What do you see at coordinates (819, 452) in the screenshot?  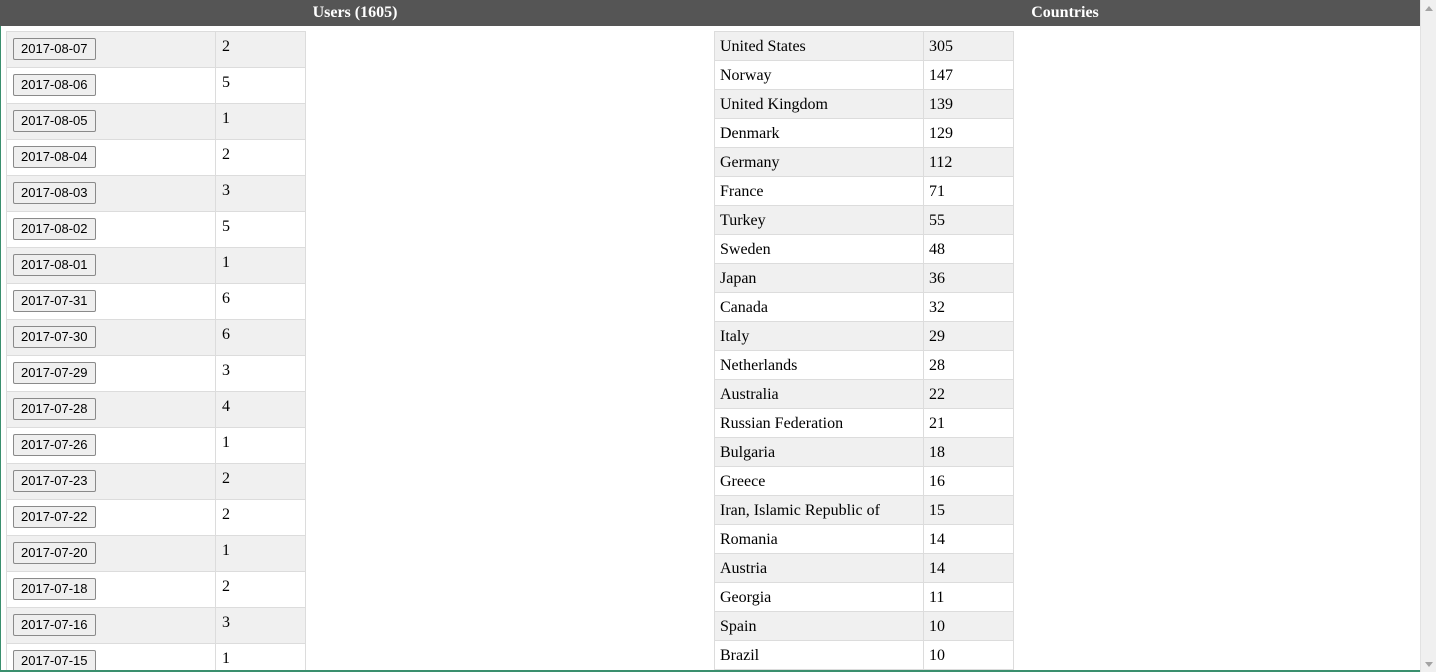 I see `country-name-cell: Bulgaria` at bounding box center [819, 452].